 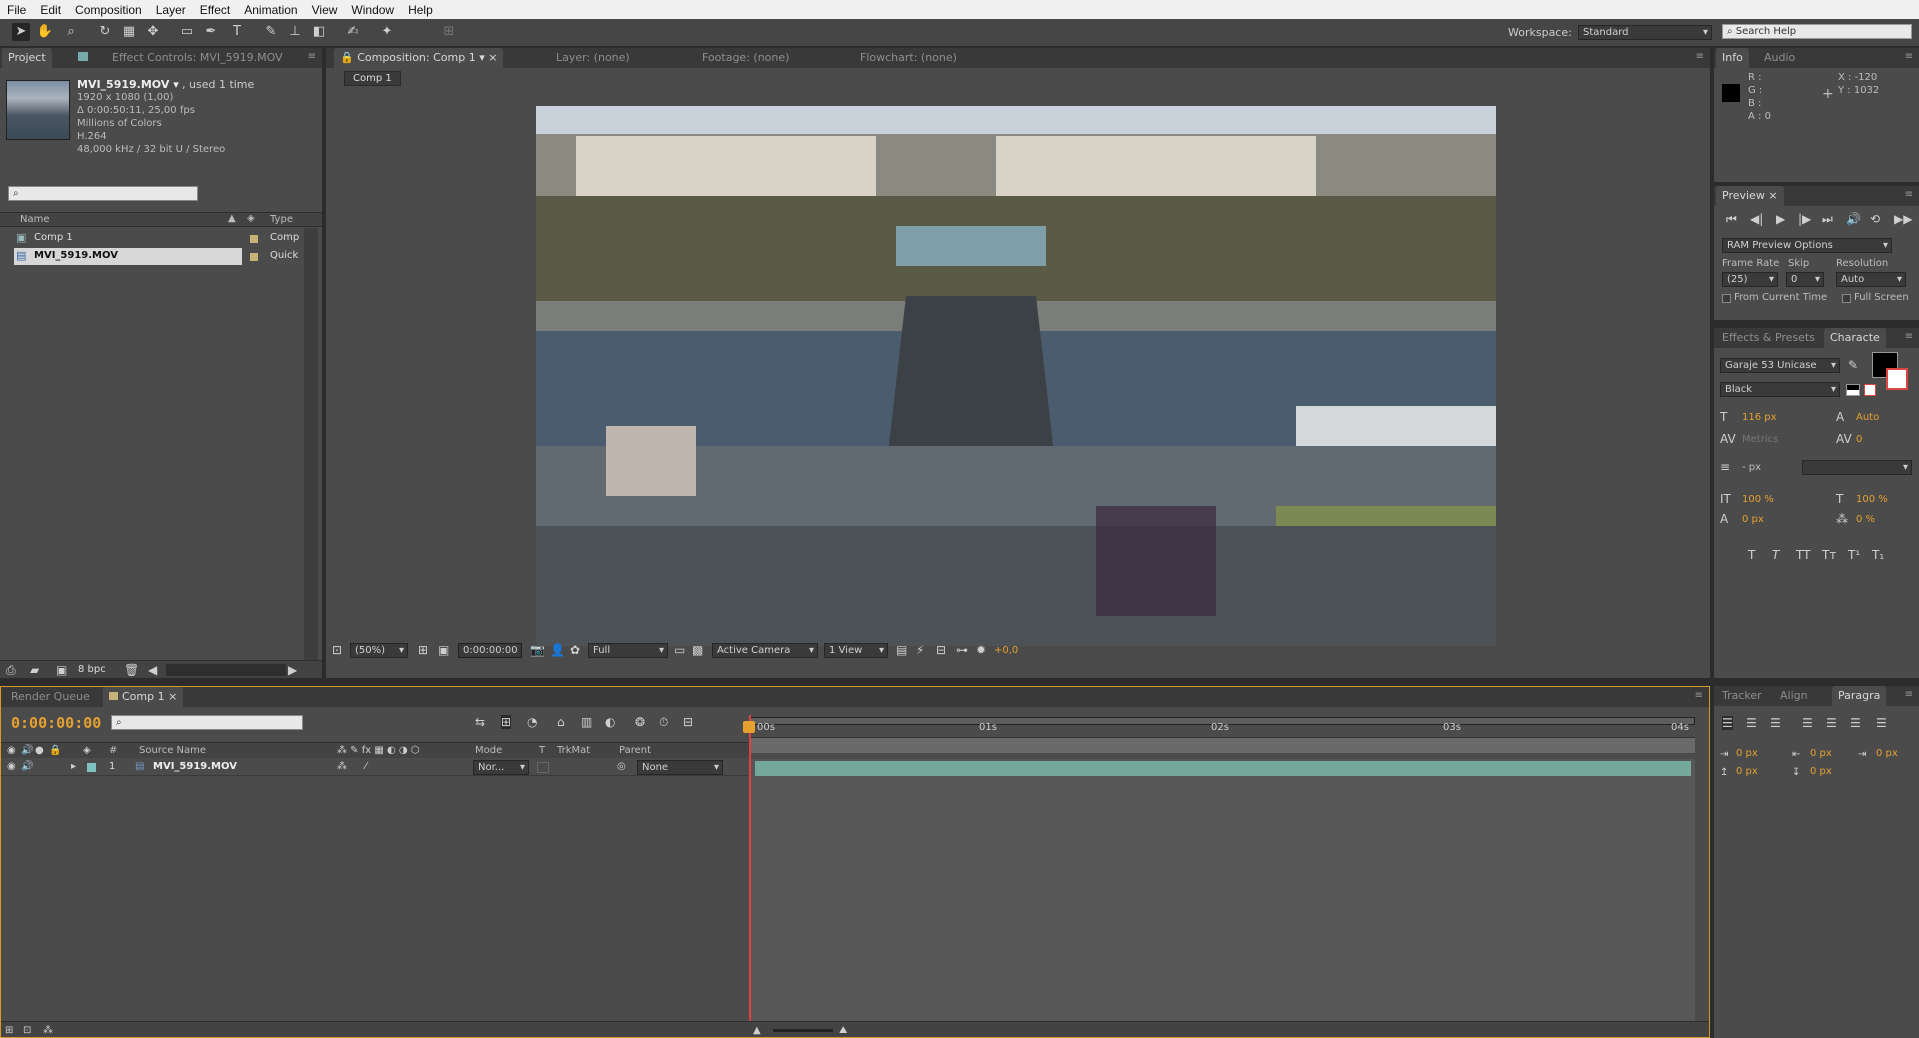 I want to click on hand-tool-icon: ✋, so click(x=45, y=32).